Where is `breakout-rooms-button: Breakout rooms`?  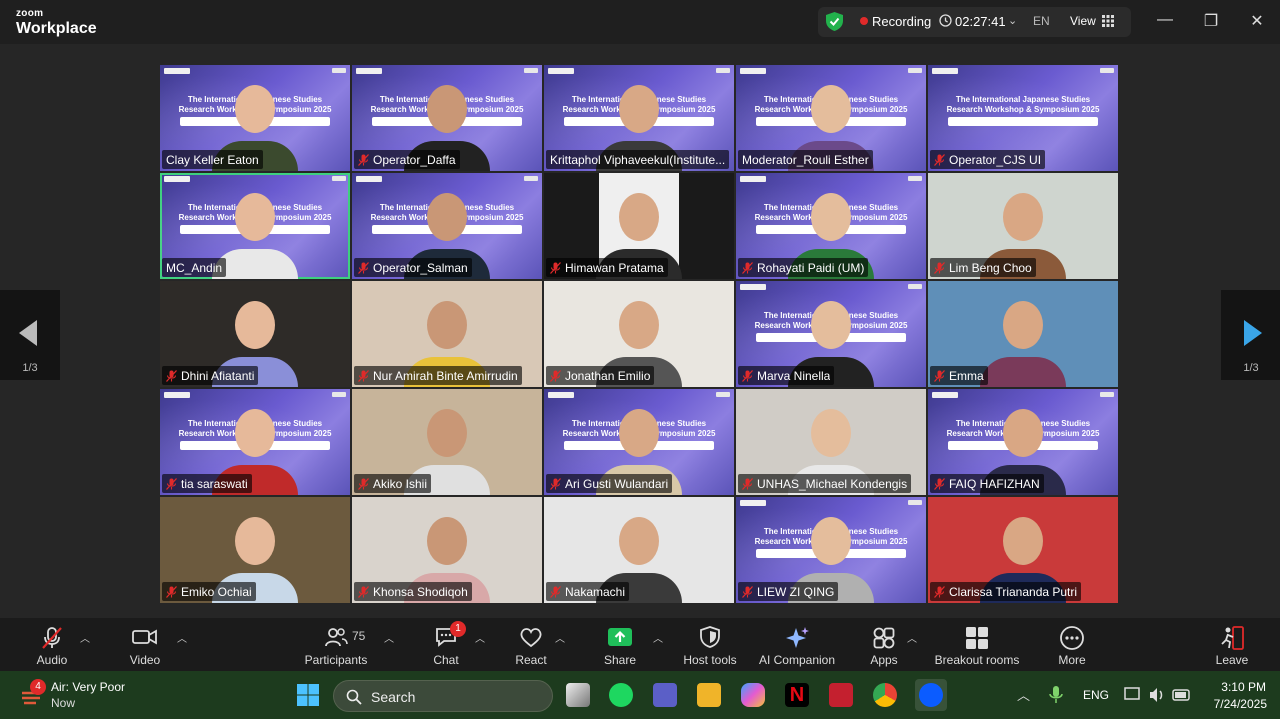 breakout-rooms-button: Breakout rooms is located at coordinates (977, 644).